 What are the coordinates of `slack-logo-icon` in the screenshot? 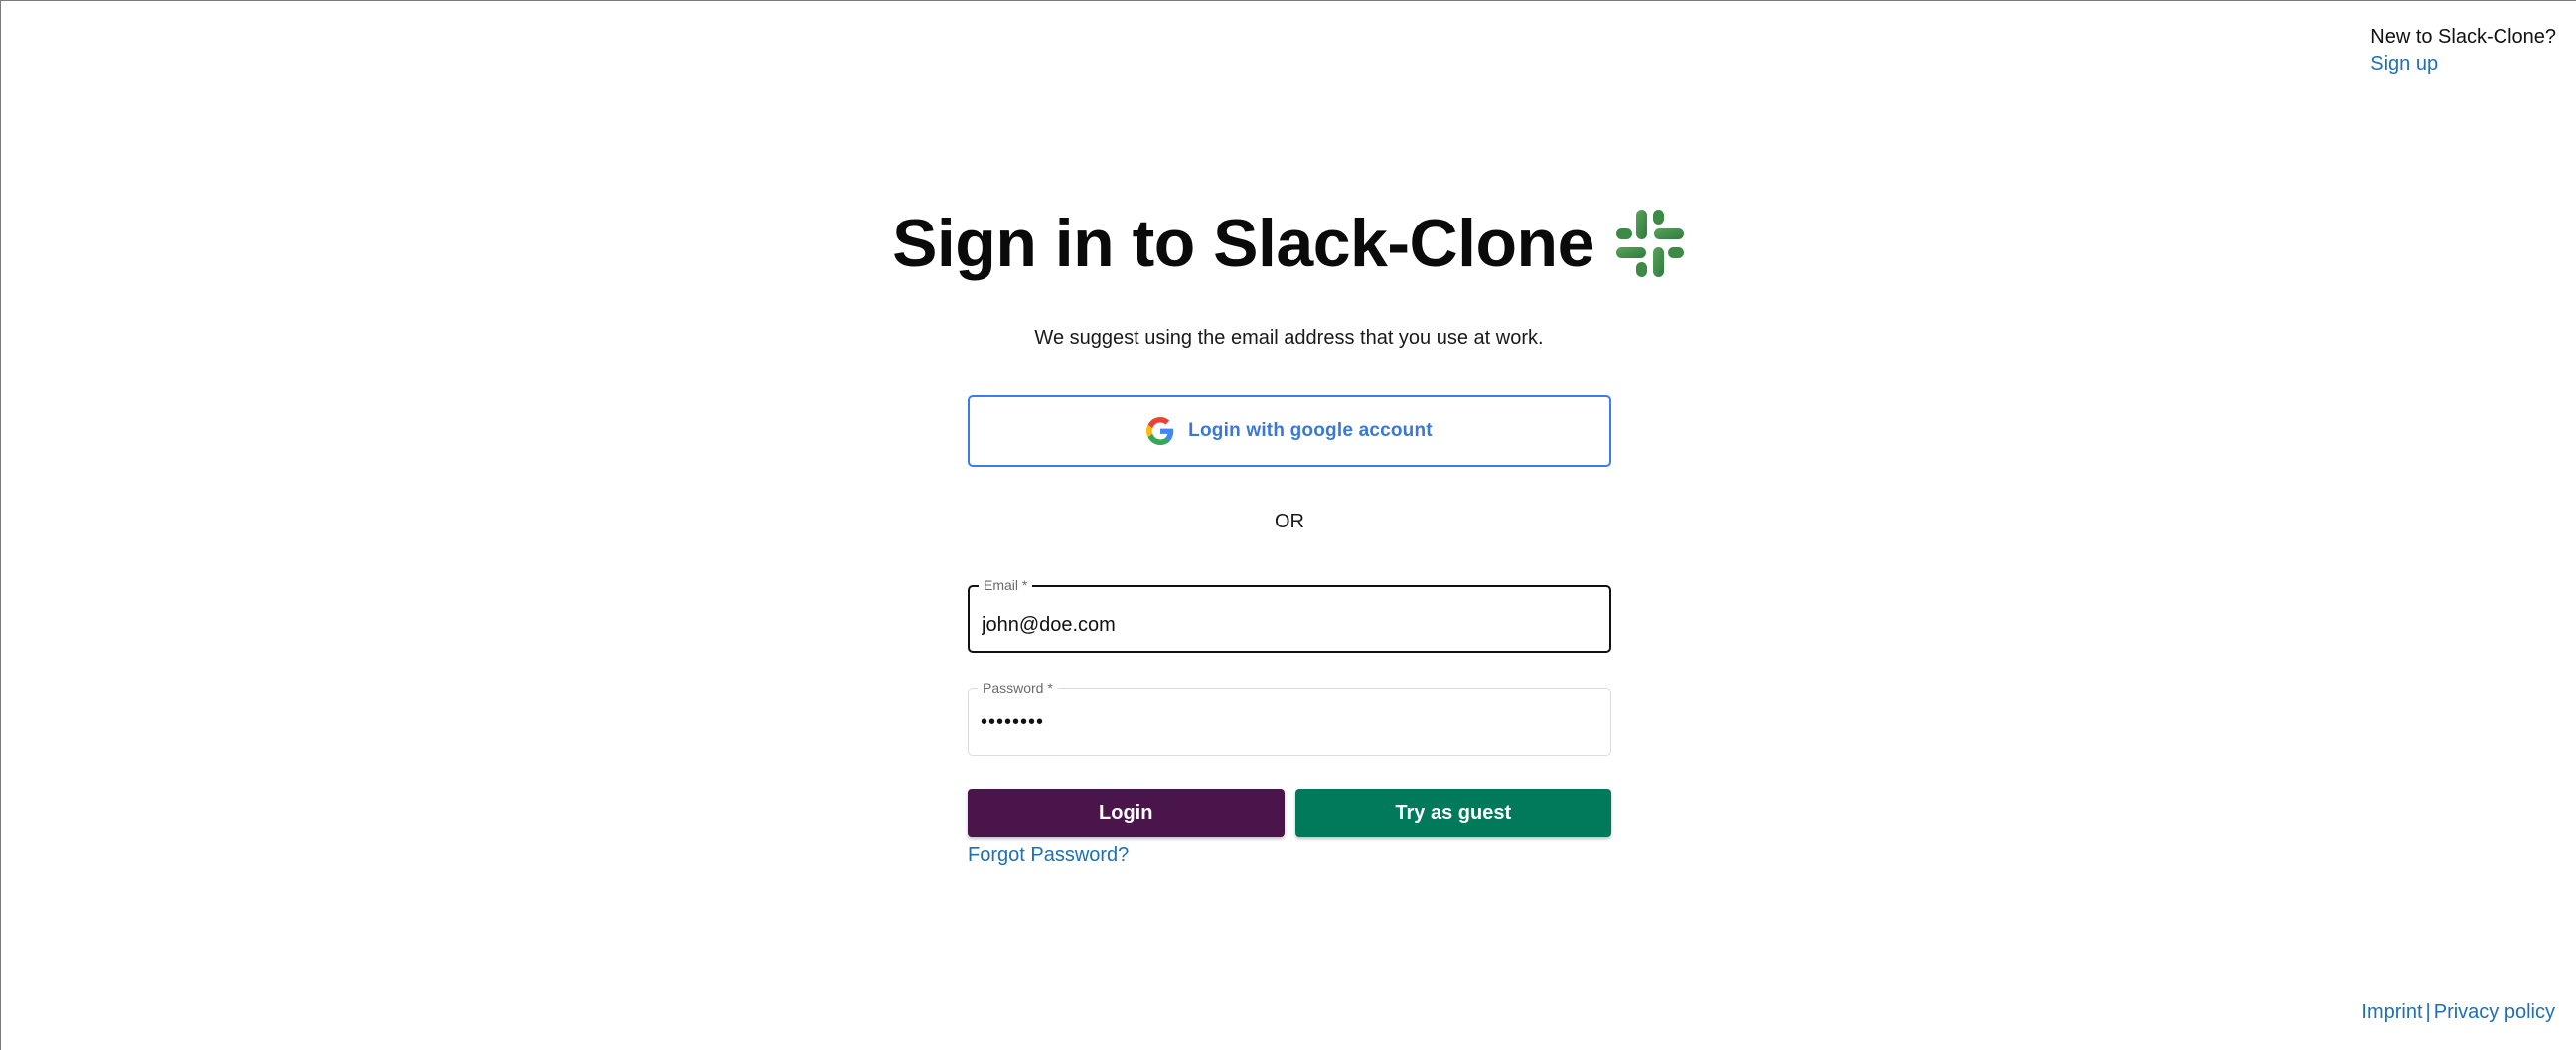 It's located at (1650, 243).